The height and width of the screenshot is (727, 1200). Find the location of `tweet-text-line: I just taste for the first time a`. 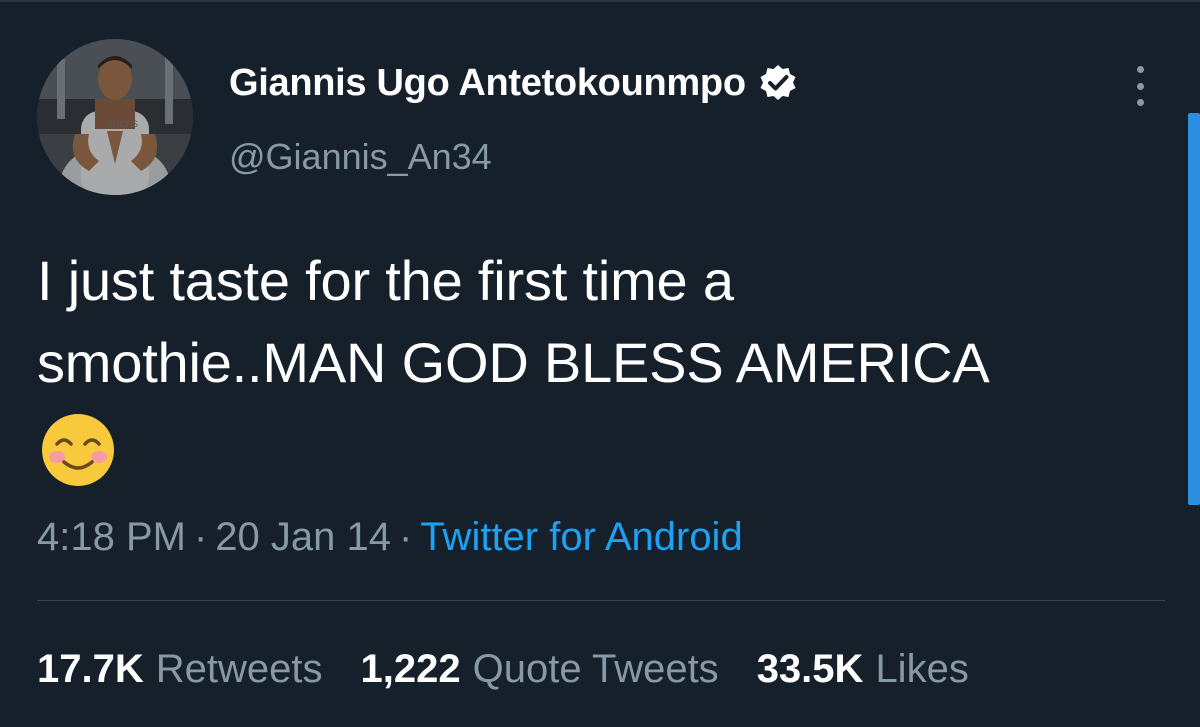

tweet-text-line: I just taste for the first time a is located at coordinates (385, 280).